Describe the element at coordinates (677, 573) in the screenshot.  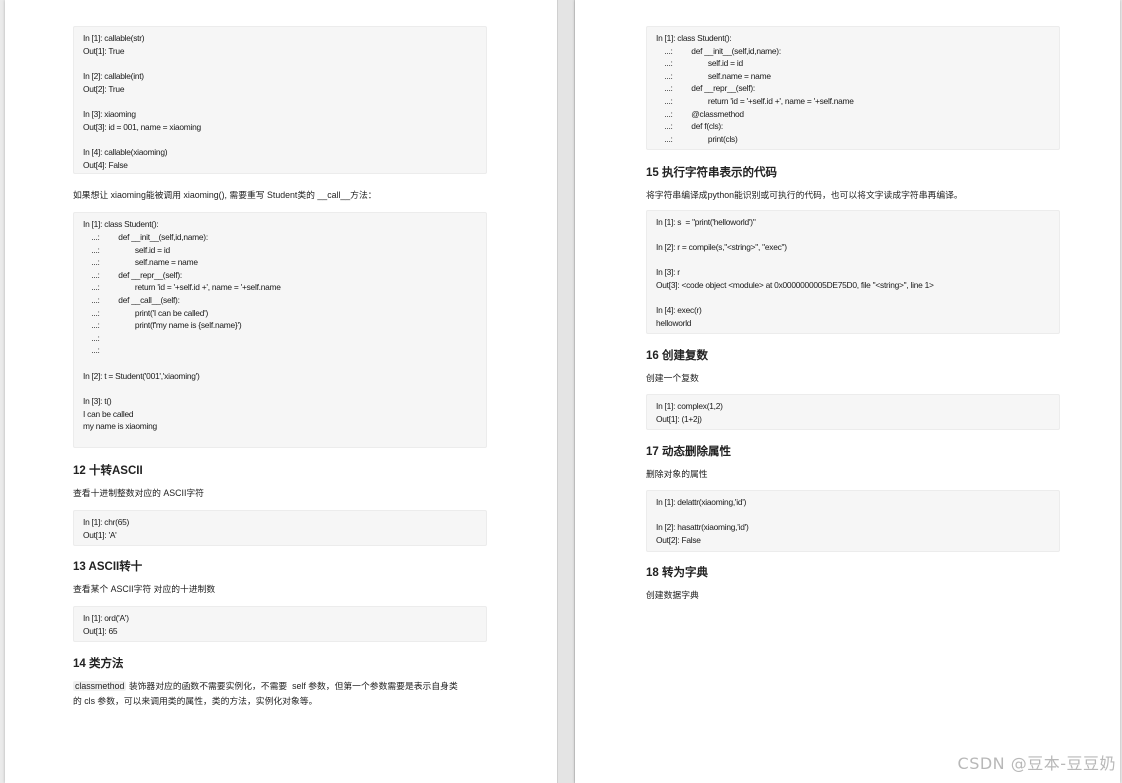
I see `section-heading-18: 18 转为字典` at that location.